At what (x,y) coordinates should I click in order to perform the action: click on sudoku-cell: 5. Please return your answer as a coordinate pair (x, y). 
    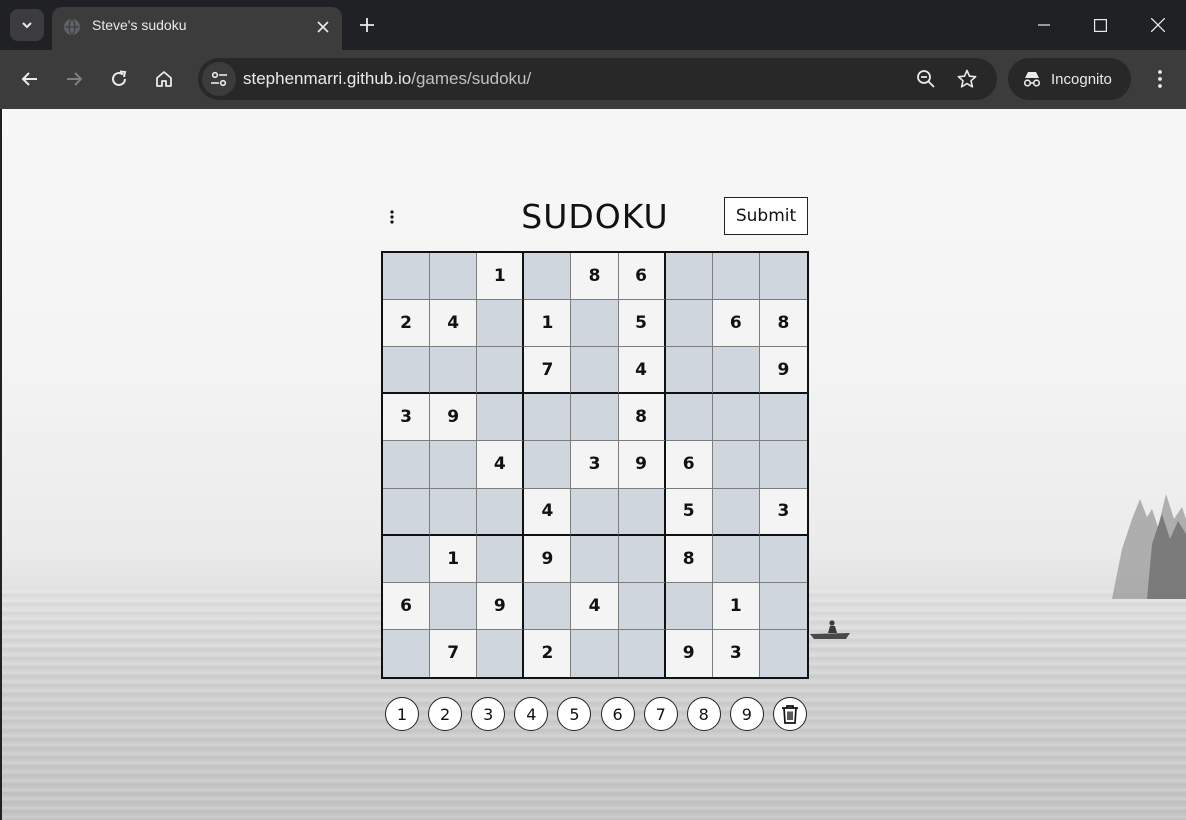
    Looking at the image, I should click on (642, 324).